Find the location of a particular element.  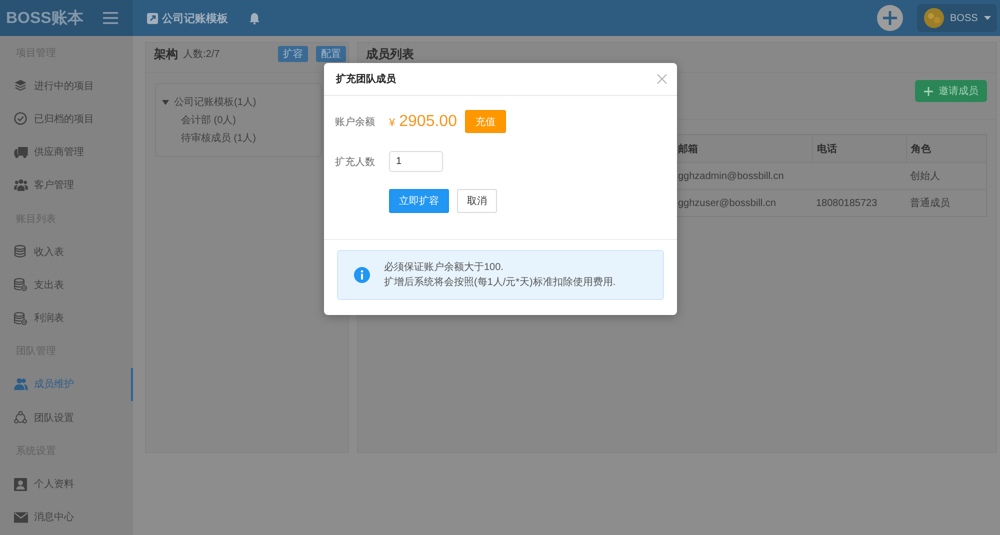

plus-icon is located at coordinates (928, 91).